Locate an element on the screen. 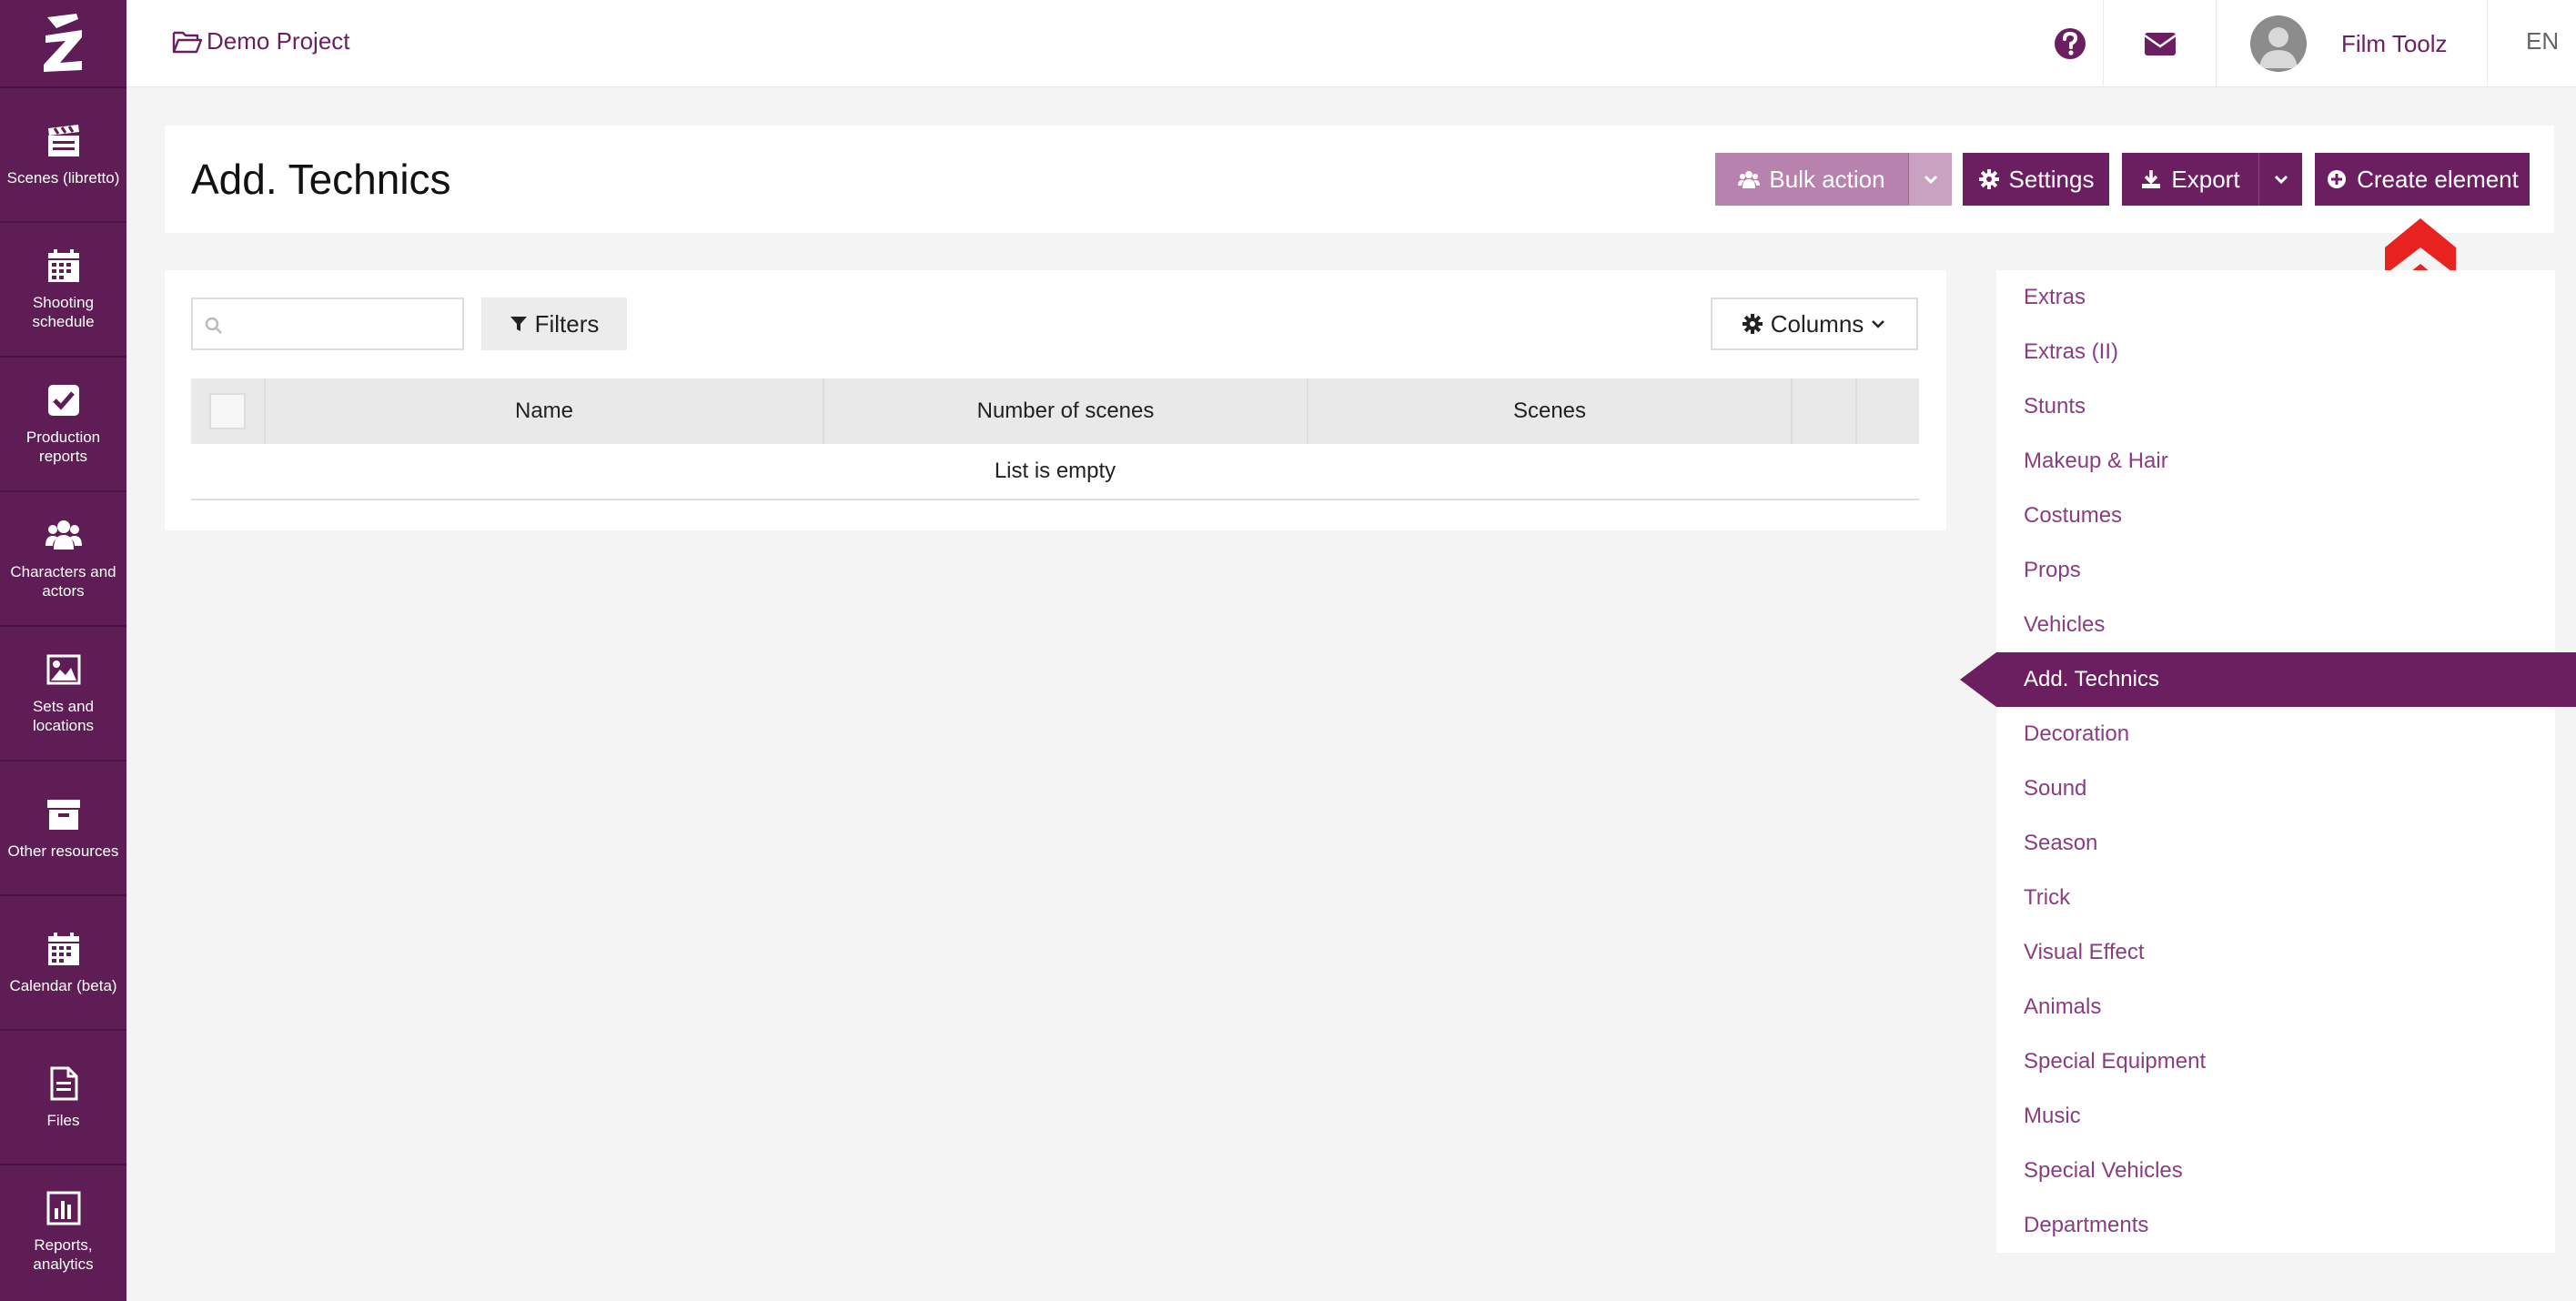 This screenshot has width=2576, height=1301. settings-label: Settings is located at coordinates (2051, 179).